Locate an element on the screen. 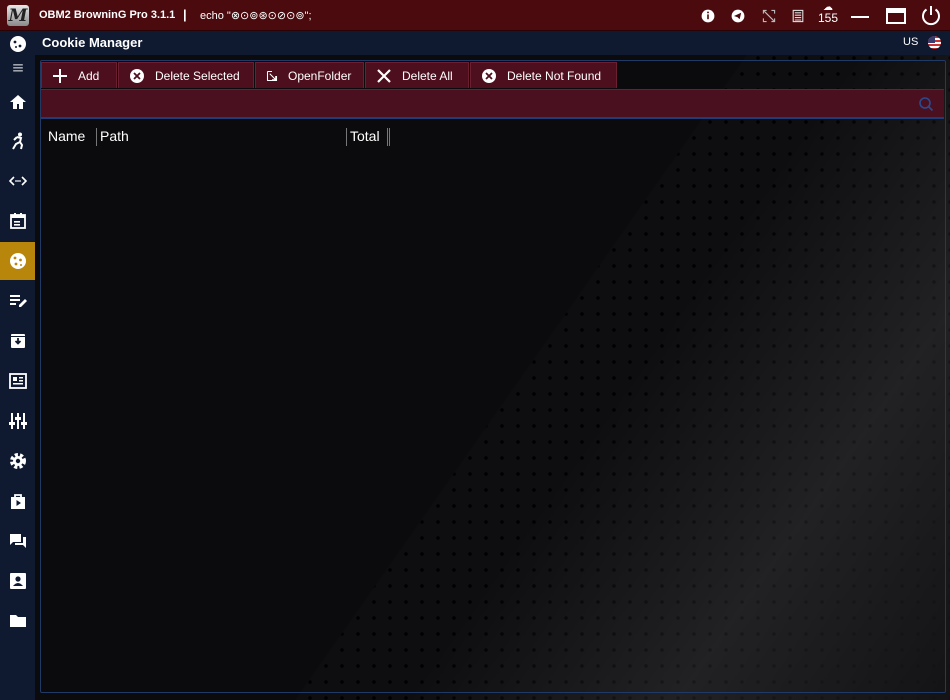 The width and height of the screenshot is (950, 700). sidebar-item-contacts is located at coordinates (17, 581).